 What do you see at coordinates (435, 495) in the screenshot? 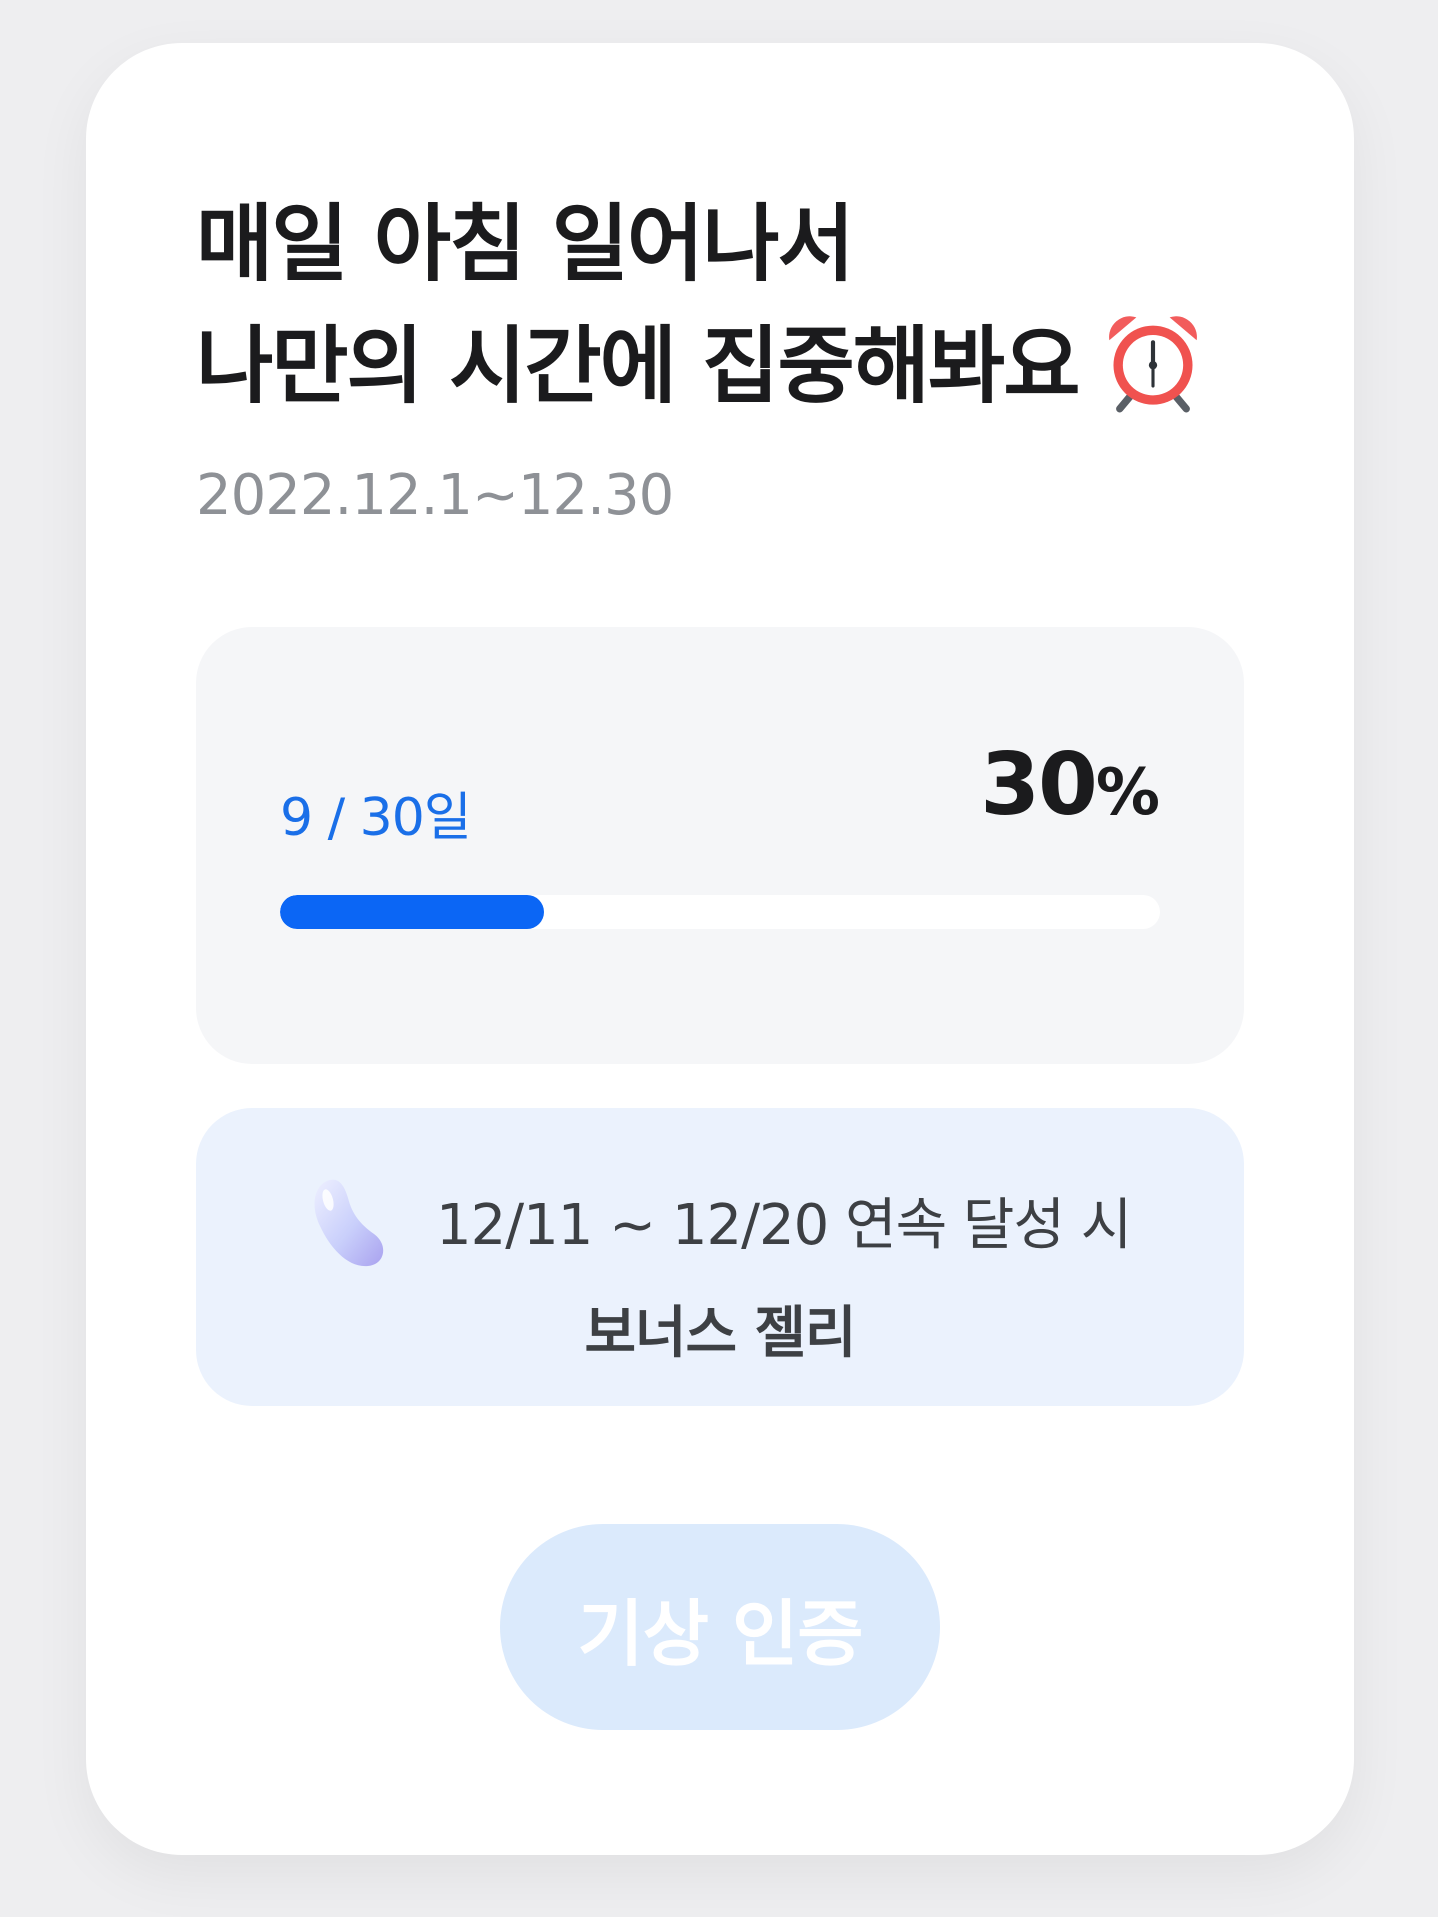
I see `date-range: 2022.12.1~12.30` at bounding box center [435, 495].